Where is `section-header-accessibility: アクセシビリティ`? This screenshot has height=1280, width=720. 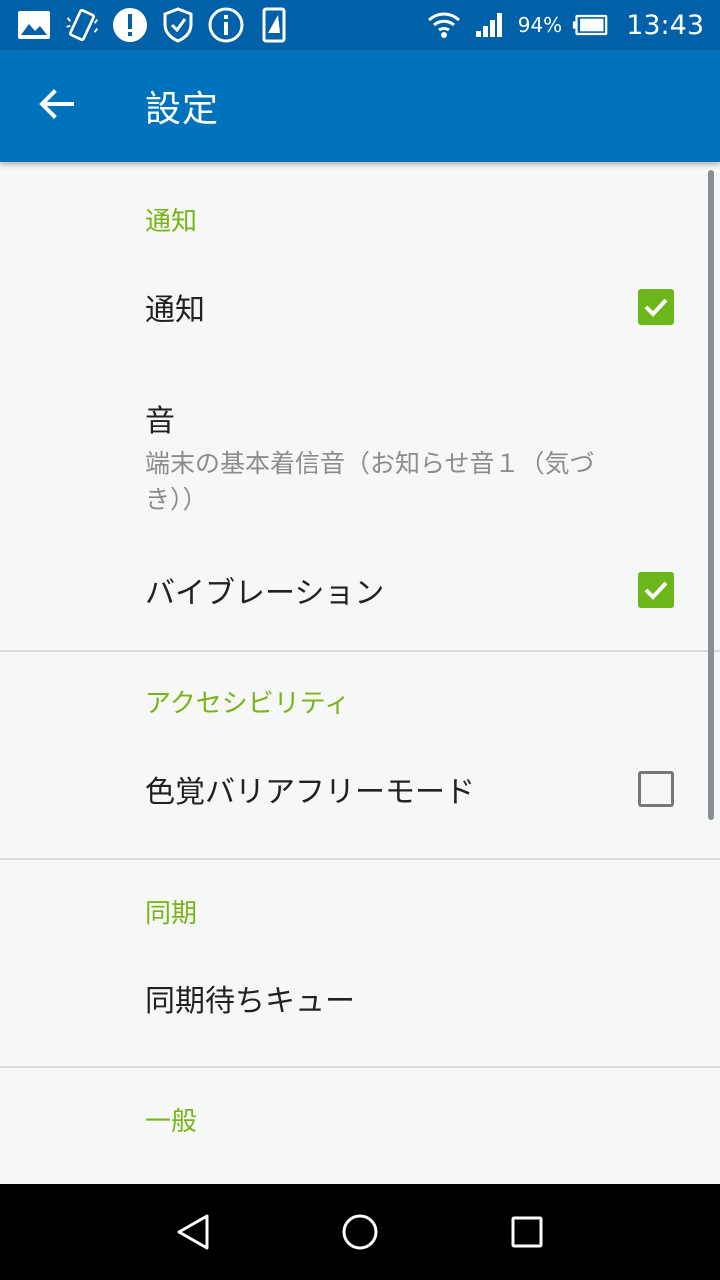
section-header-accessibility: アクセシビリティ is located at coordinates (248, 704).